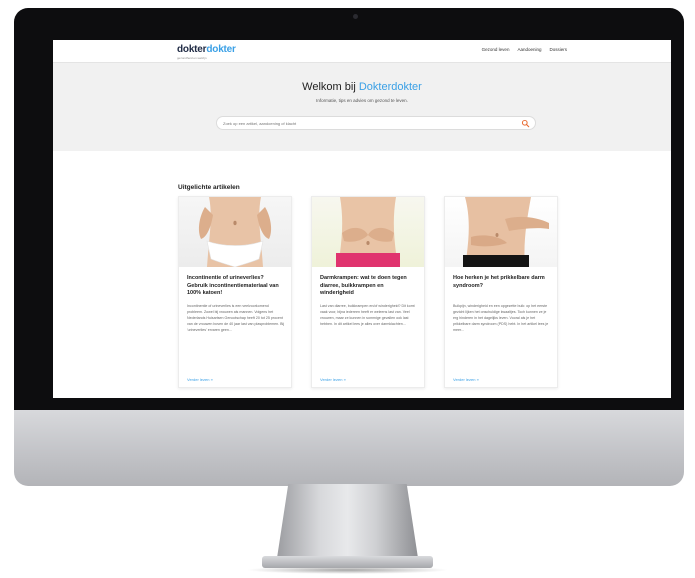 The image size is (695, 578). Describe the element at coordinates (209, 187) in the screenshot. I see `featured-heading: Uitgelichte artikelen` at that location.